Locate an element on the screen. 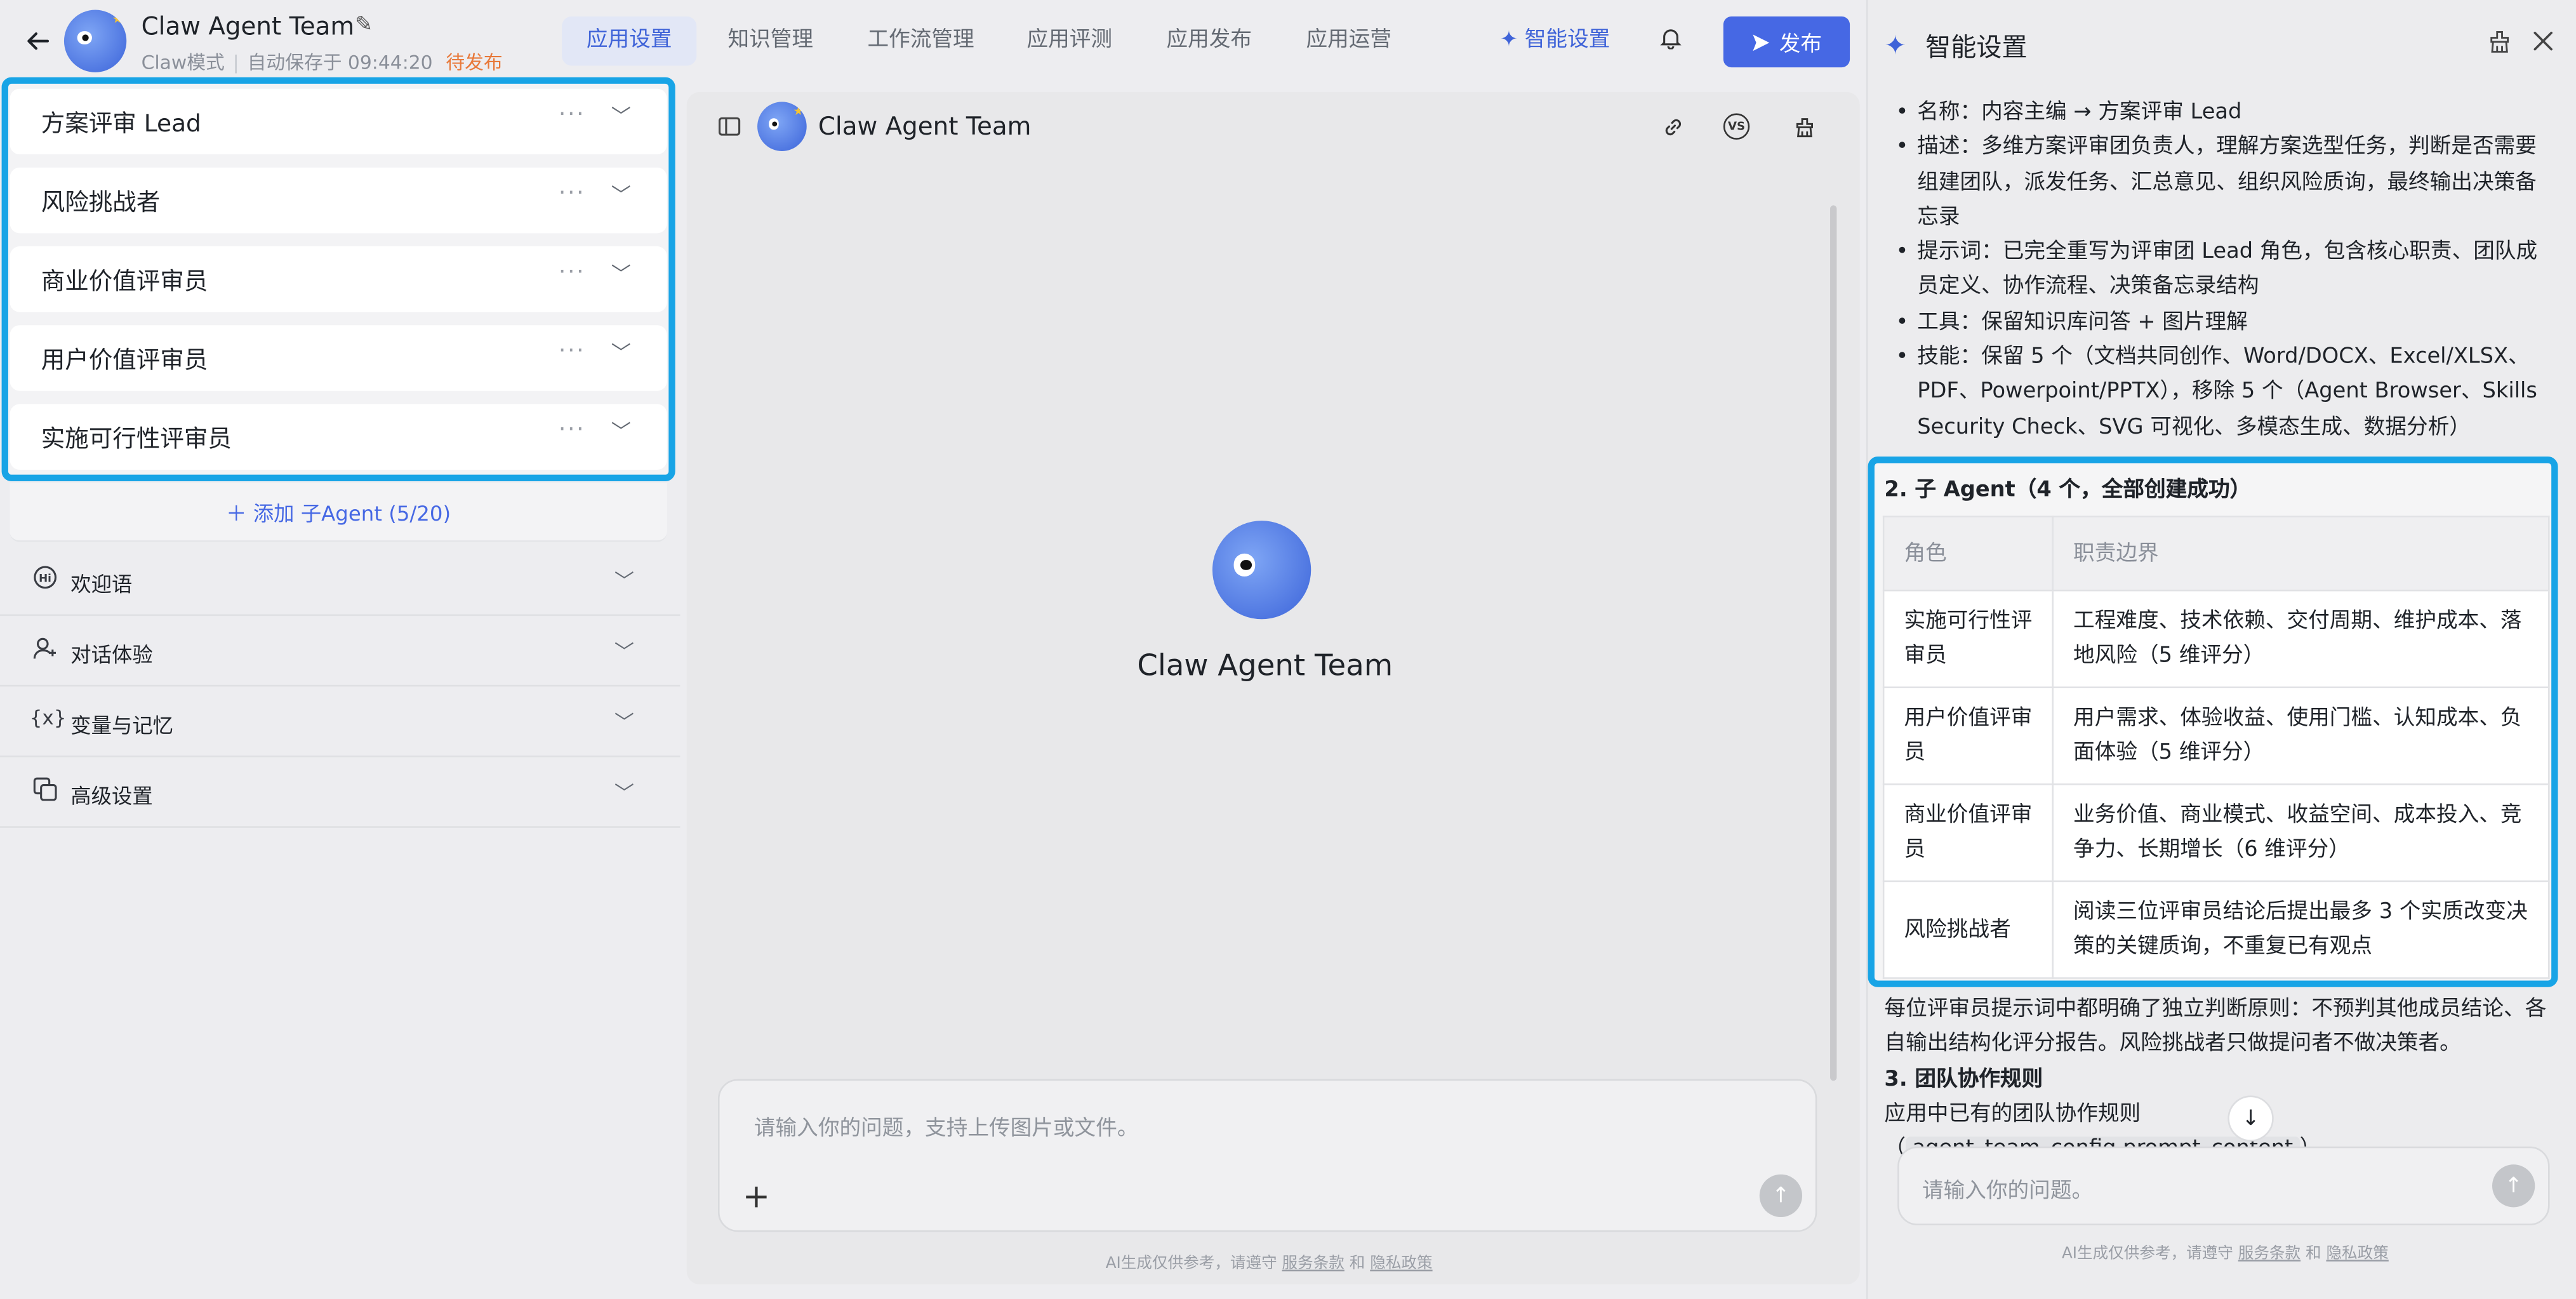  duty-cell: 用户需求、体验收益、使用门槛、认知成本、负面体验（5 维评分） is located at coordinates (2301, 735).